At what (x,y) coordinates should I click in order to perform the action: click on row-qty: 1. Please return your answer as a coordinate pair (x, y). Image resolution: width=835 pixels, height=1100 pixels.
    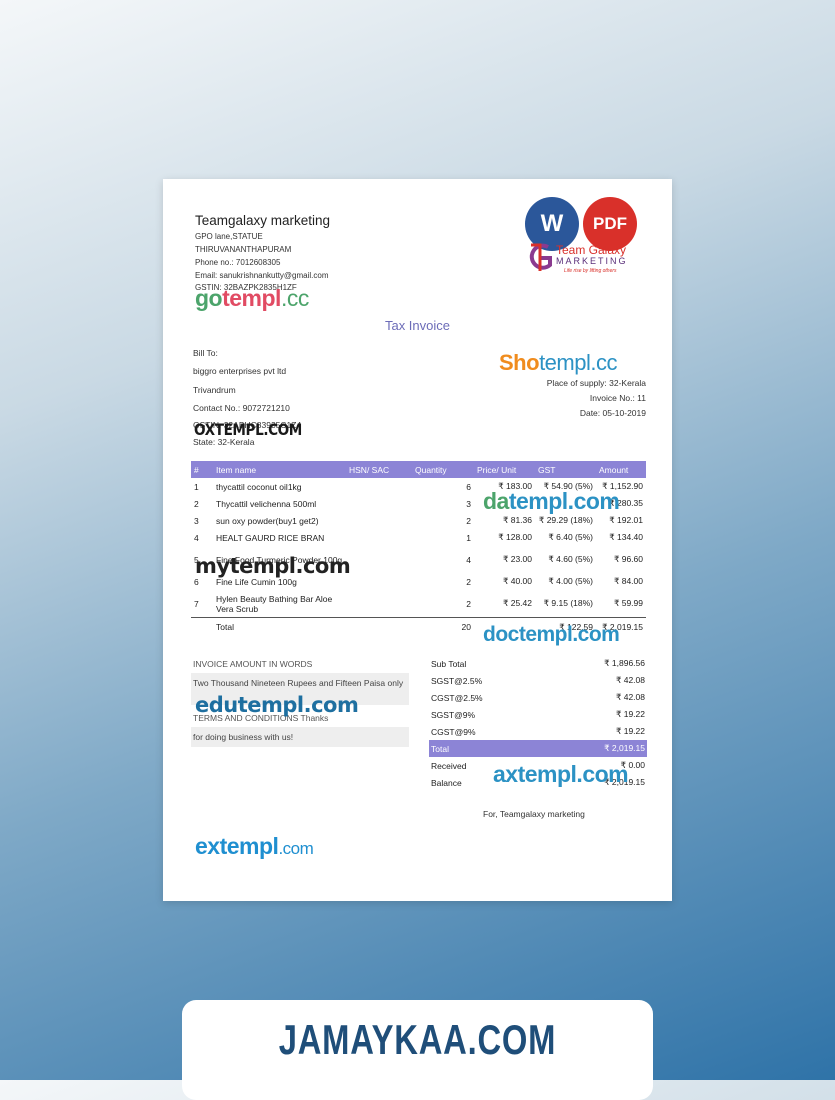
    Looking at the image, I should click on (468, 537).